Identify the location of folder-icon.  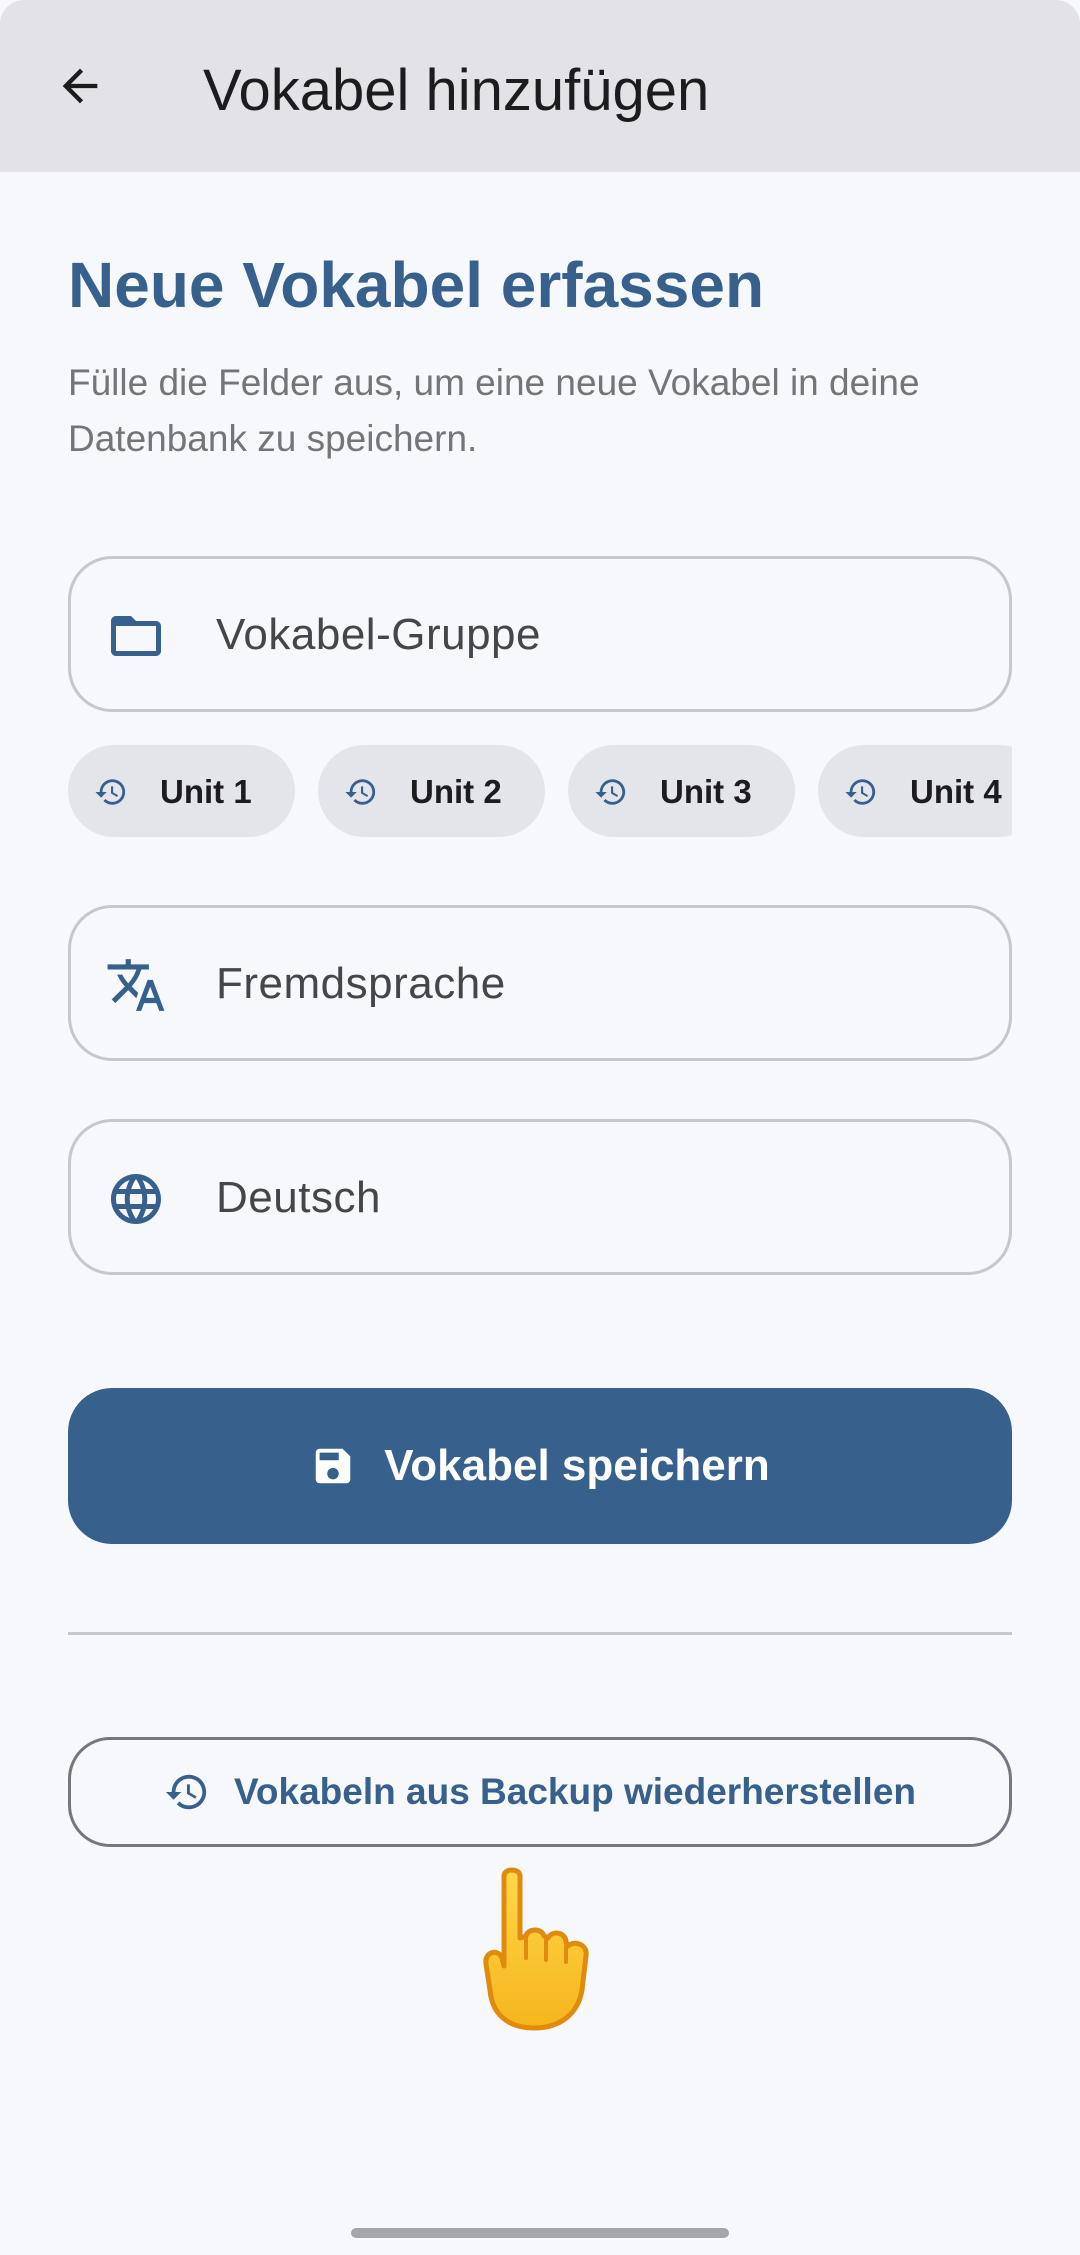
(136, 636).